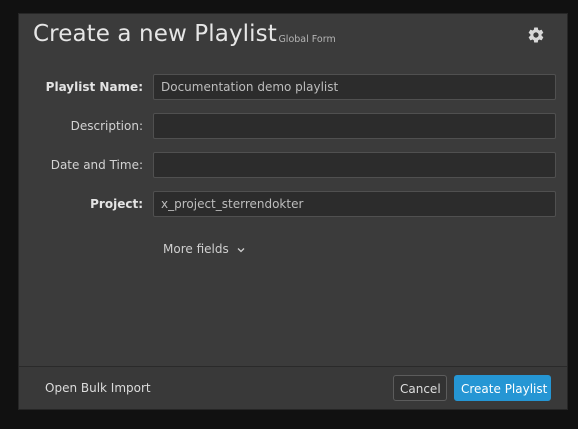  What do you see at coordinates (196, 249) in the screenshot?
I see `more-fields-label: More fields` at bounding box center [196, 249].